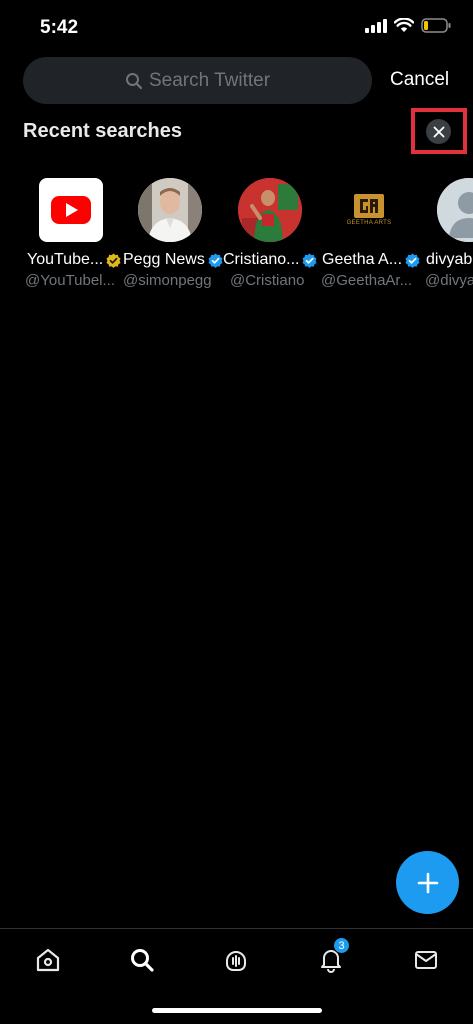 The width and height of the screenshot is (473, 1024). What do you see at coordinates (419, 80) in the screenshot?
I see `cancel-button: Cancel` at bounding box center [419, 80].